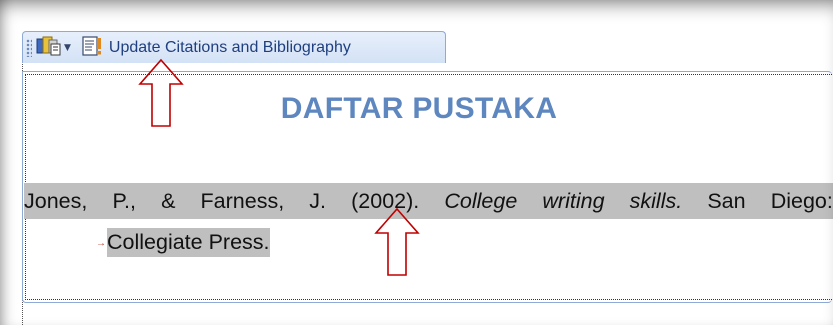 This screenshot has width=833, height=325. Describe the element at coordinates (419, 108) in the screenshot. I see `bibliography-heading: DAFTAR PUSTAKA` at that location.